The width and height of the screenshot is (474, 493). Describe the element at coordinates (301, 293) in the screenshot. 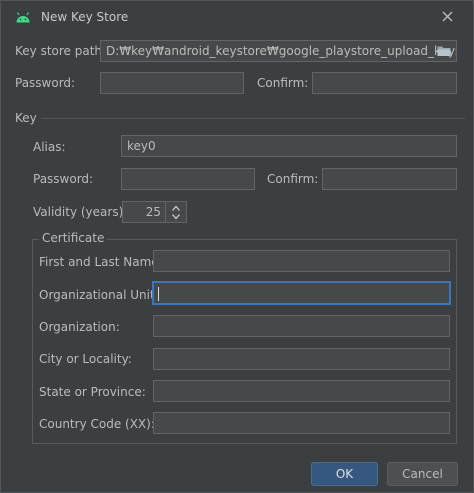

I see `organizational-unit-field` at that location.